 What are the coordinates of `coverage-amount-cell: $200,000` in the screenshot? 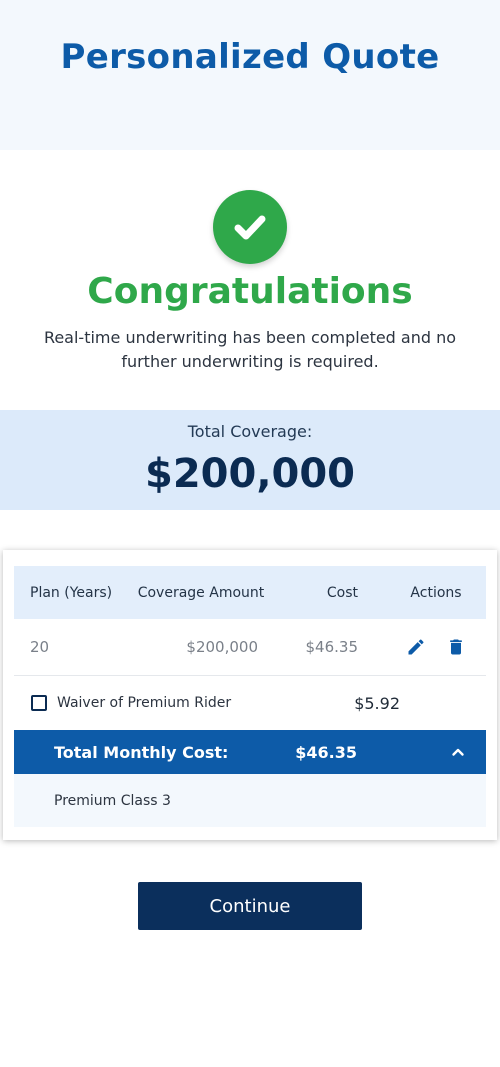 It's located at (222, 647).